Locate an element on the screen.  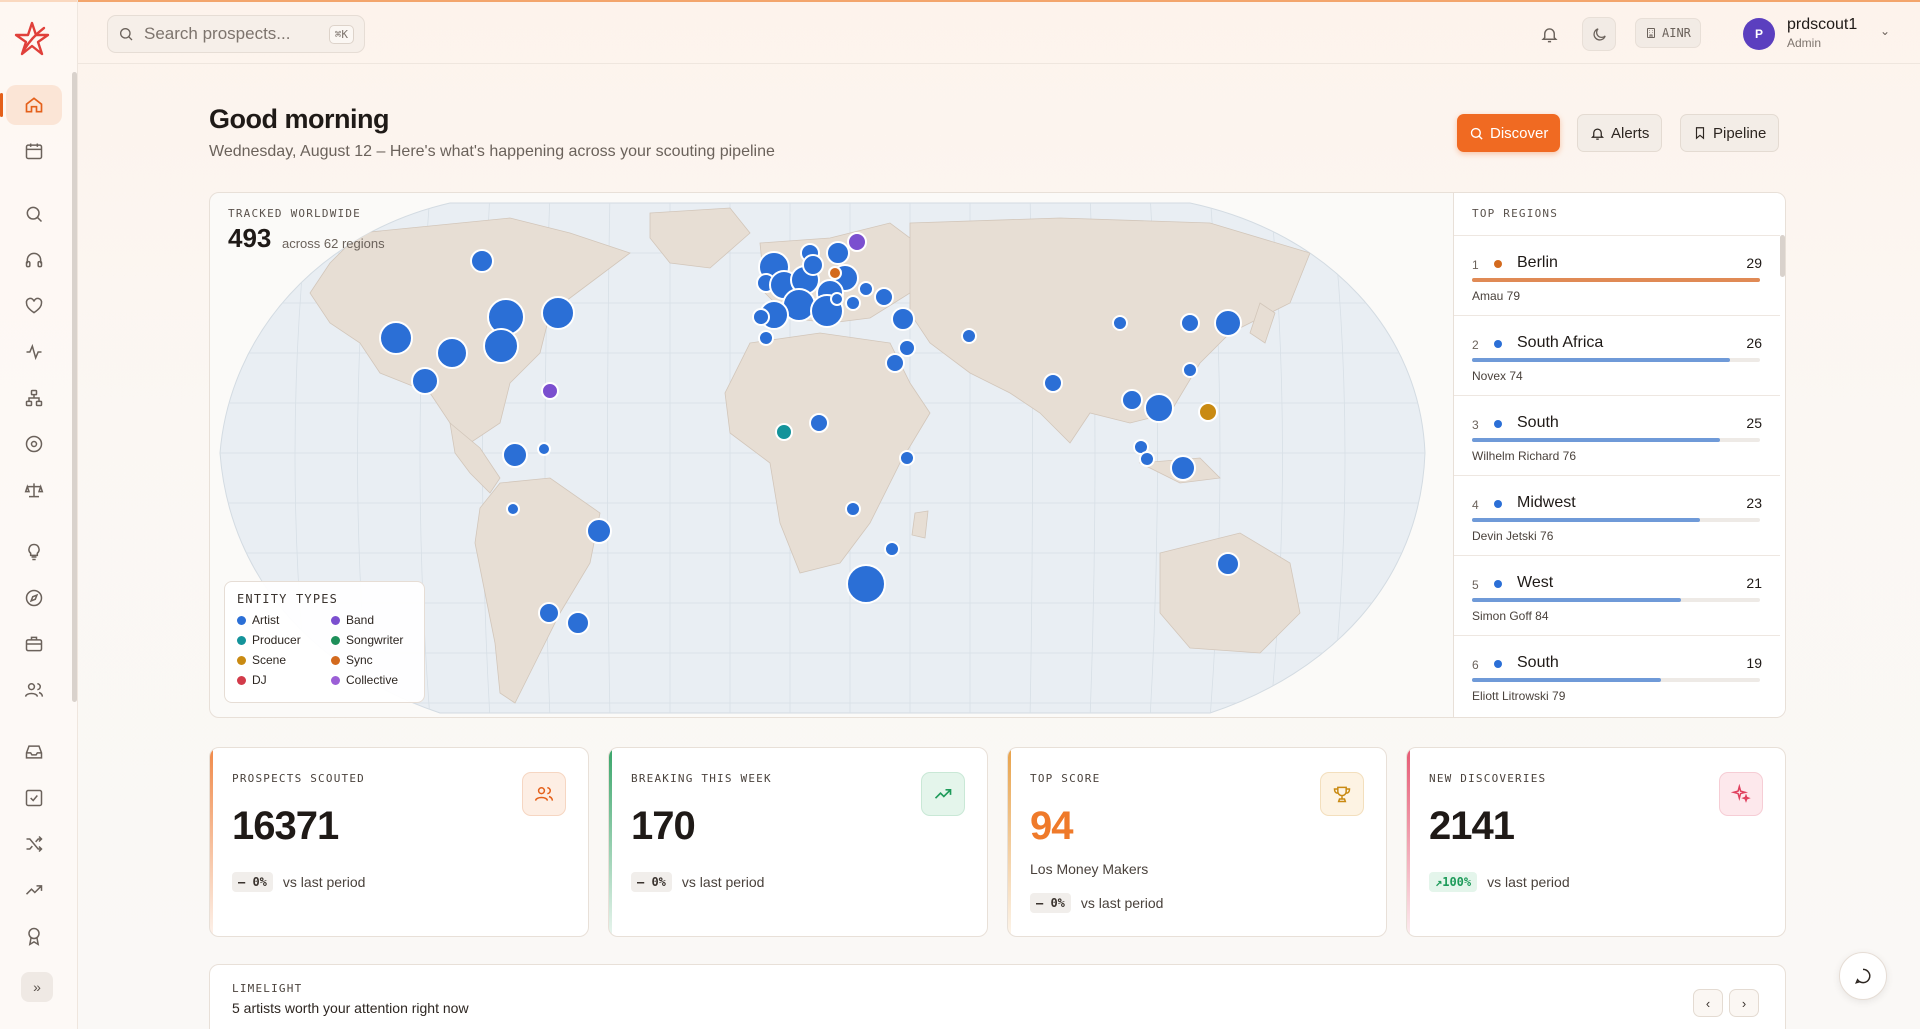
headphones-icon is located at coordinates (34, 260).